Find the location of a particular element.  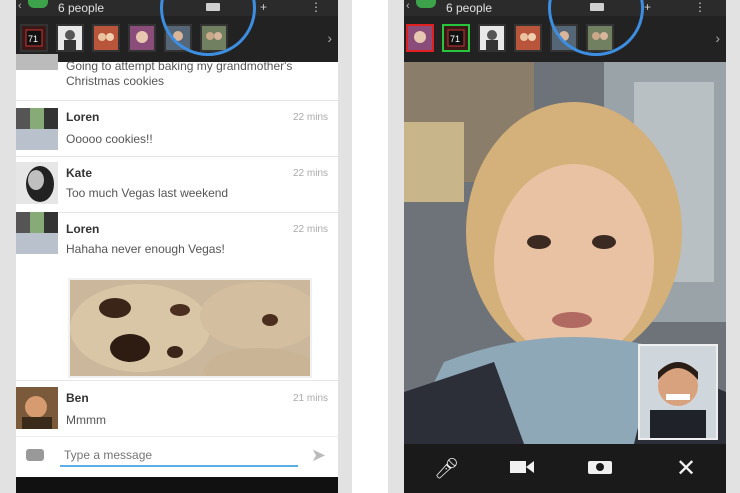

switch-camera-icon is located at coordinates (600, 470).